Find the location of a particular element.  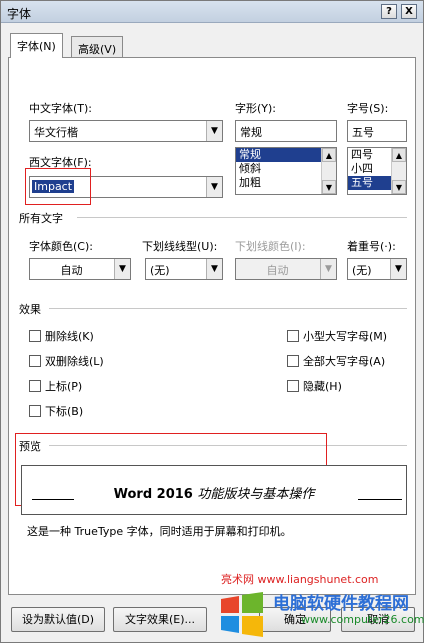

highlight-box is located at coordinates (58, 186).